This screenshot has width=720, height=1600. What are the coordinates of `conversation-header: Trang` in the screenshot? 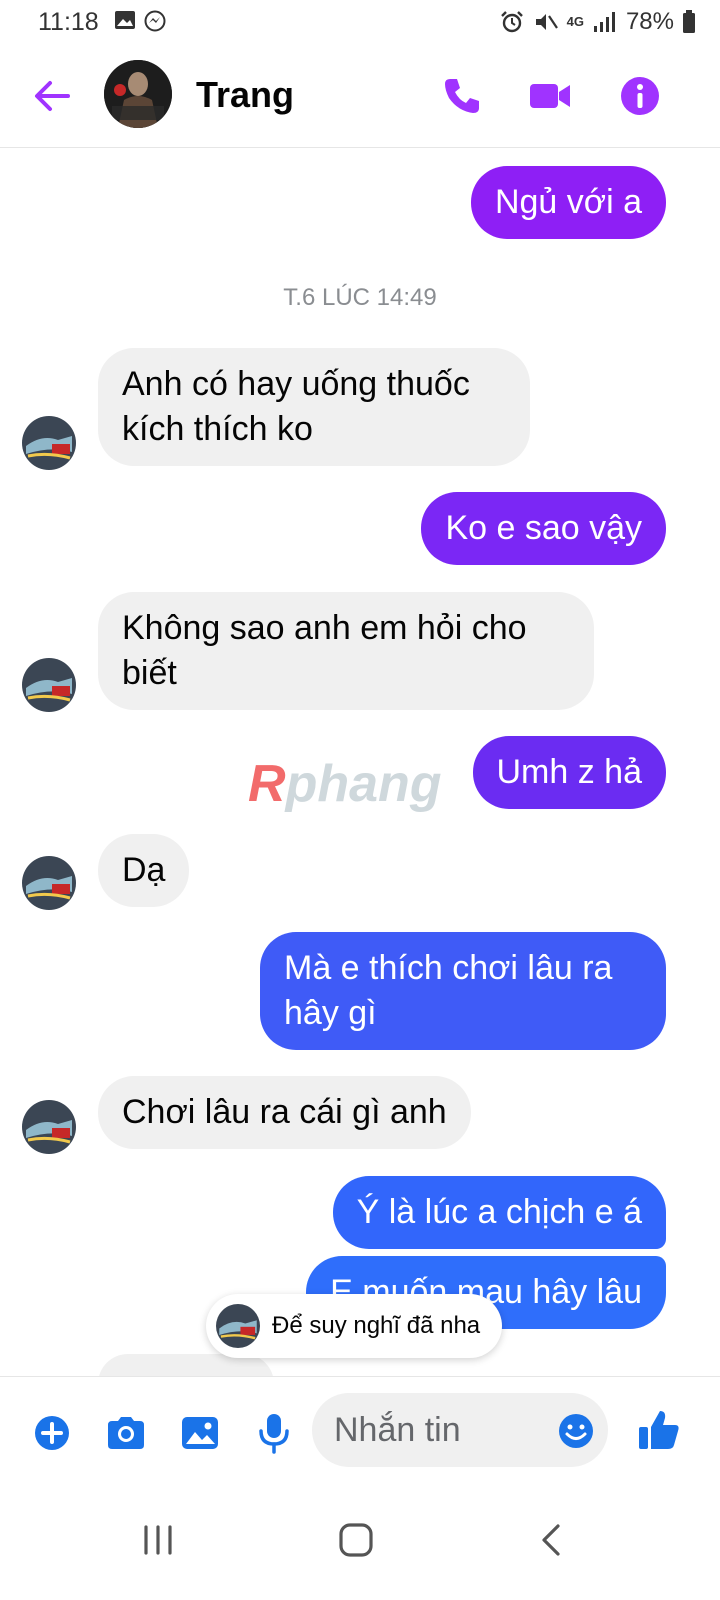 It's located at (360, 96).